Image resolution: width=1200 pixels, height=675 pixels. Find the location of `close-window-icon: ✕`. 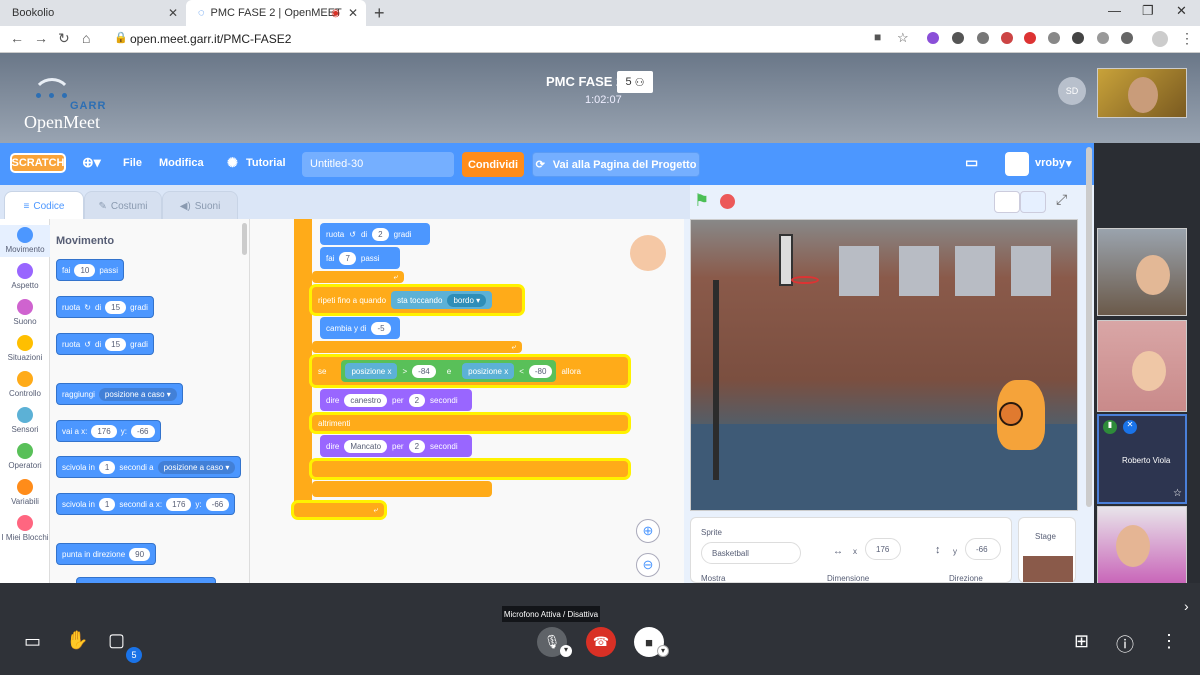

close-window-icon: ✕ is located at coordinates (1181, 11).